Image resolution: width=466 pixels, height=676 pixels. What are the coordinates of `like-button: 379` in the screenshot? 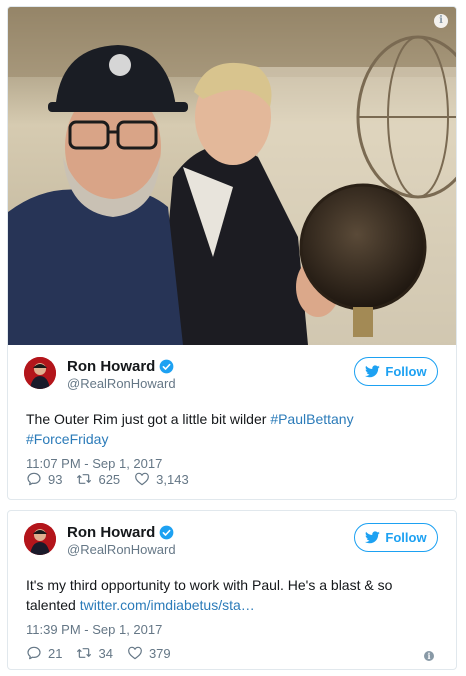 It's located at (149, 653).